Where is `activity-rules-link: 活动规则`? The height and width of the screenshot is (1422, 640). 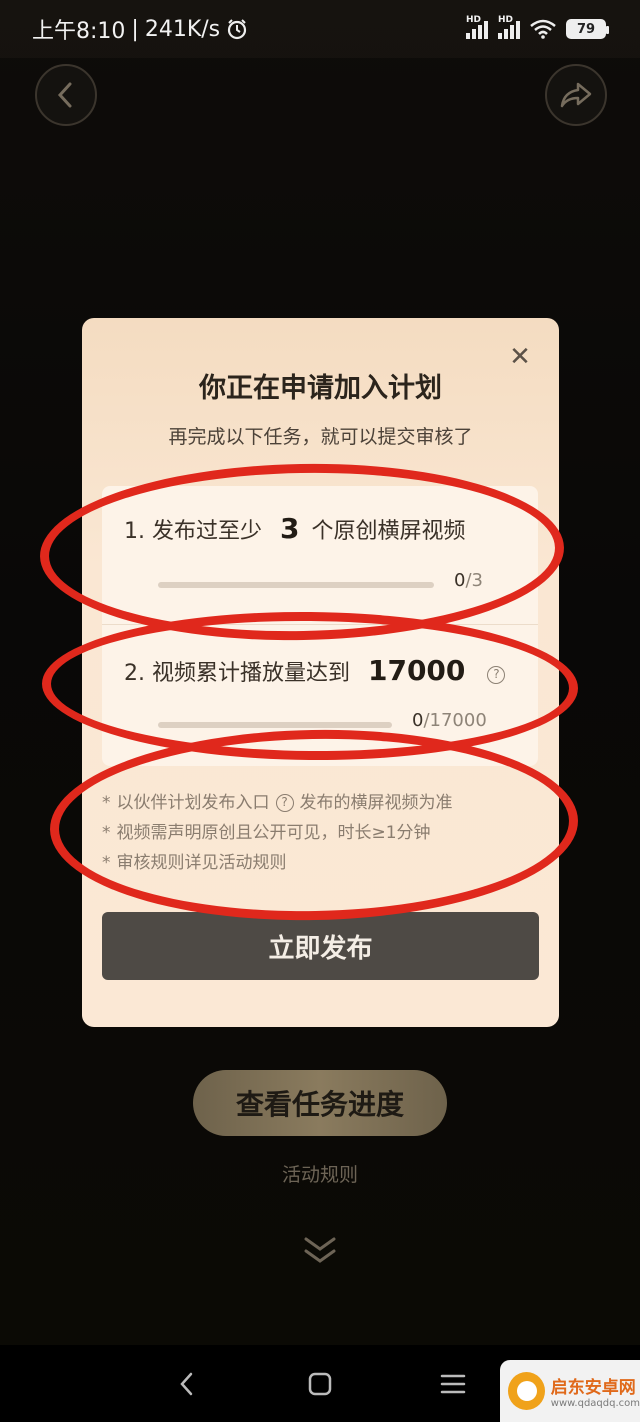 activity-rules-link: 活动规则 is located at coordinates (320, 1173).